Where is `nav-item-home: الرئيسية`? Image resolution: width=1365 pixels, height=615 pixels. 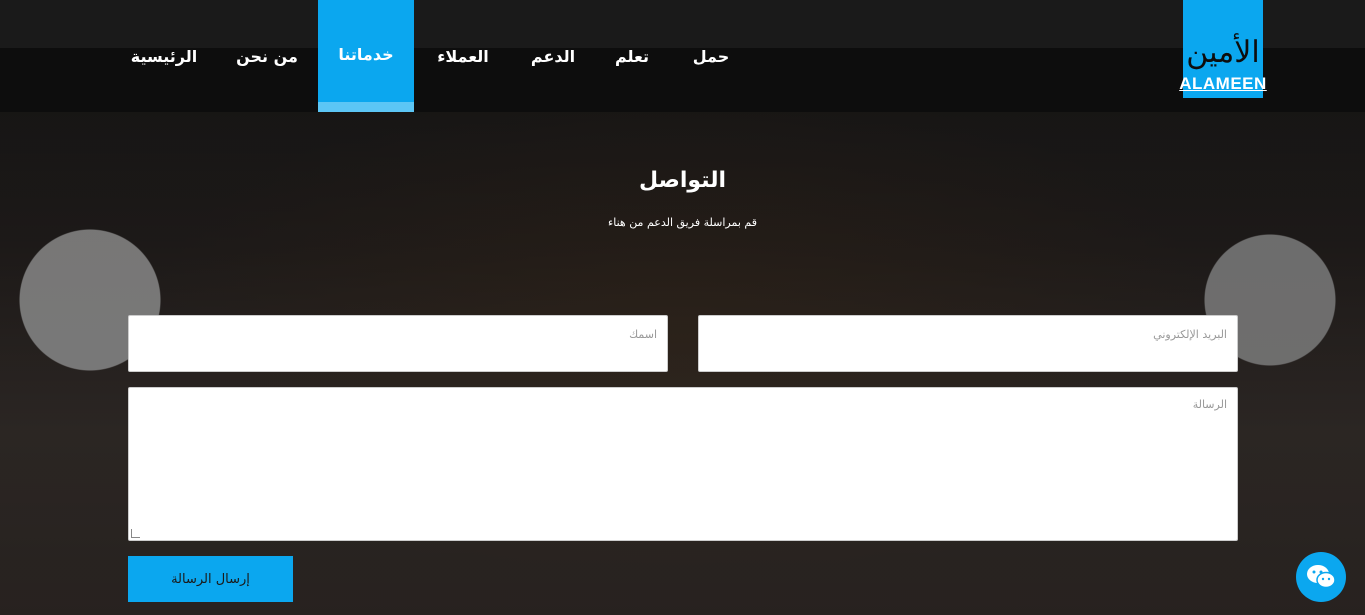 nav-item-home: الرئيسية is located at coordinates (164, 56).